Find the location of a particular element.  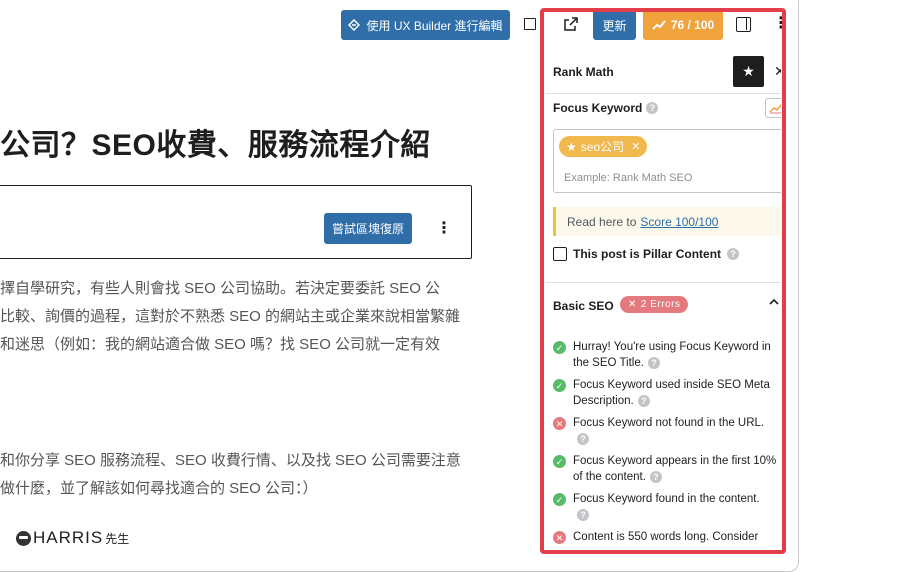

errors-badge-label: 2 Errors is located at coordinates (660, 304).